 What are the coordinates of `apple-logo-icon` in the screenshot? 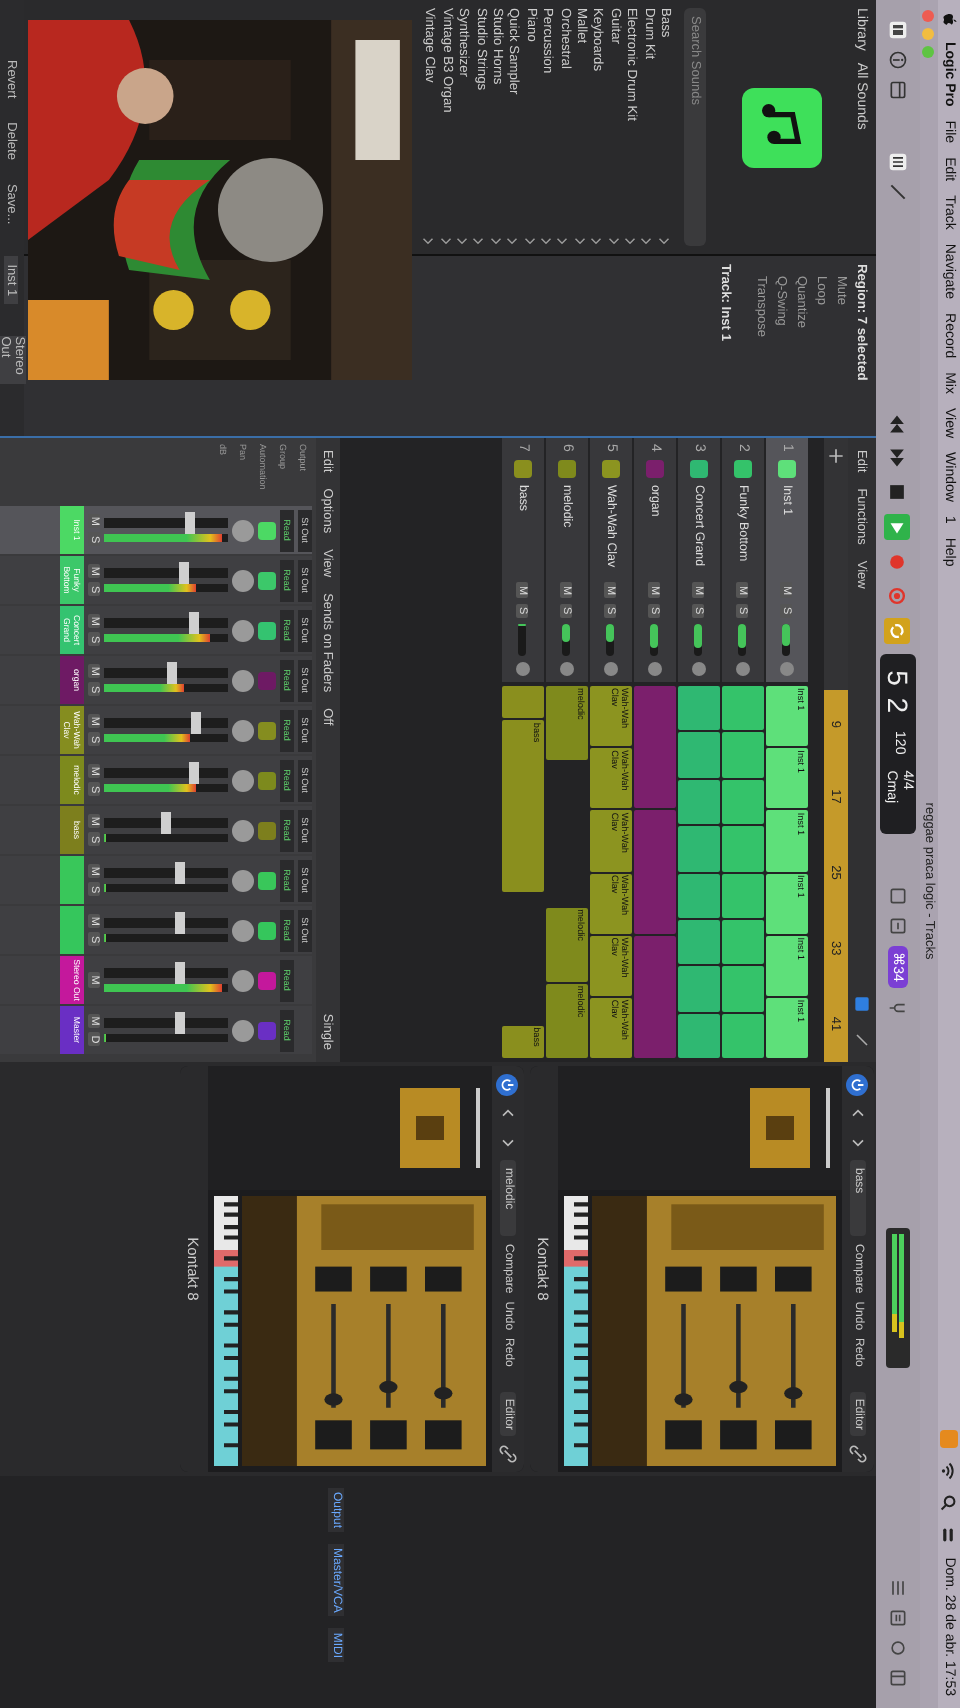 It's located at (949, 20).